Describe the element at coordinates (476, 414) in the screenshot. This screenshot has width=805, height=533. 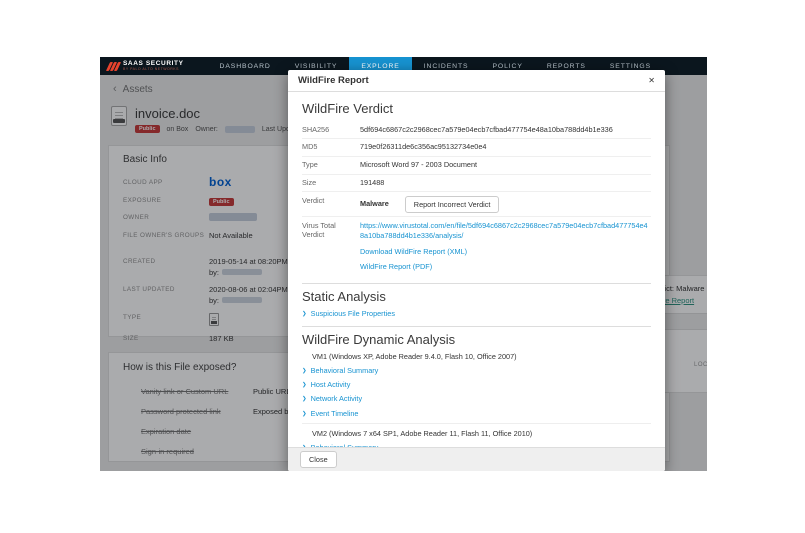
I see `vm1-event-timeline-link: ❯ Event Timeline` at that location.